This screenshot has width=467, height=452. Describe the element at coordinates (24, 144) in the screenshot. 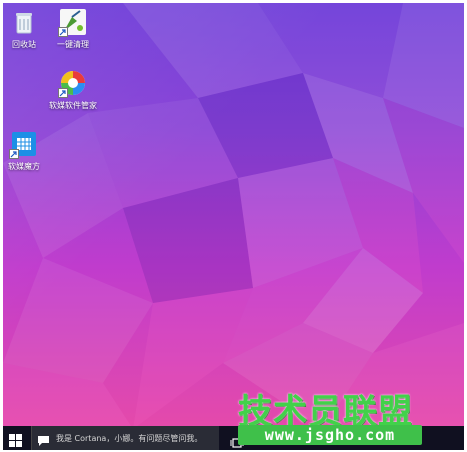

I see `cube-app-icon` at that location.